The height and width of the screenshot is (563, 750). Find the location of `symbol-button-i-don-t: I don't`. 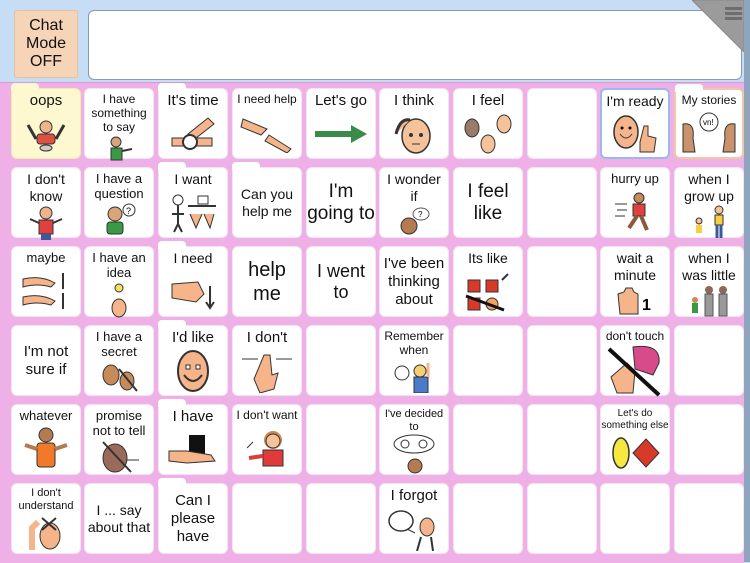

symbol-button-i-don-t: I don't is located at coordinates (267, 360).